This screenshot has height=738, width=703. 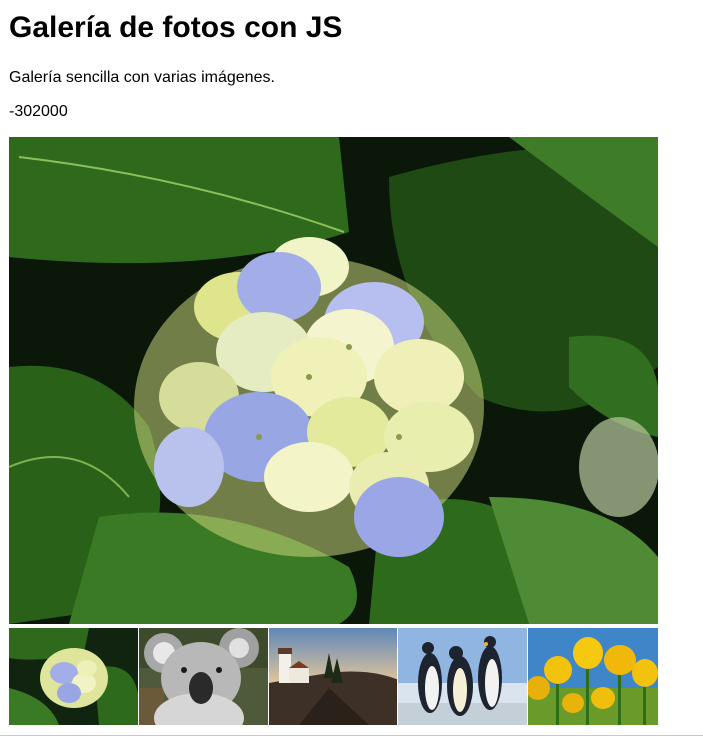 I want to click on tulips-thumbnail-image, so click(x=593, y=676).